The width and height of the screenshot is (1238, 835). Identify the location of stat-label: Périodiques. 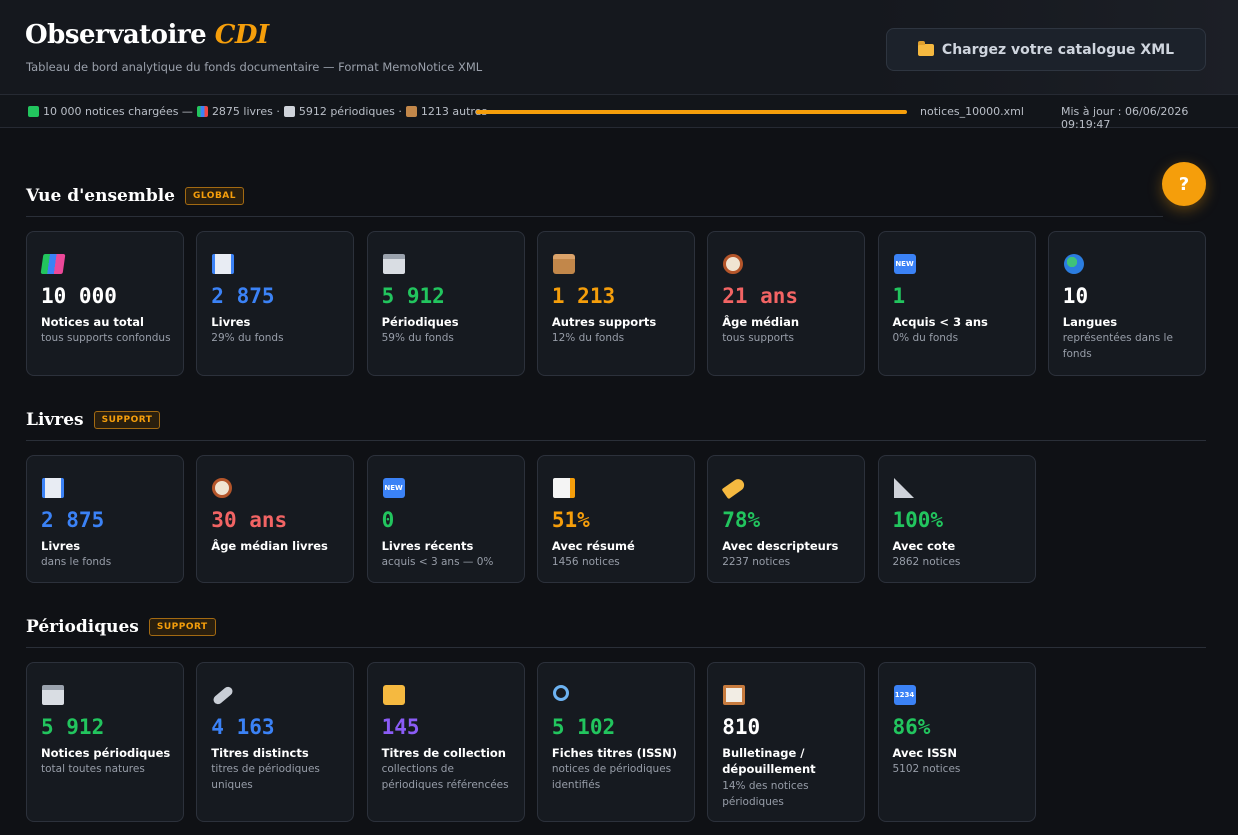
(420, 322).